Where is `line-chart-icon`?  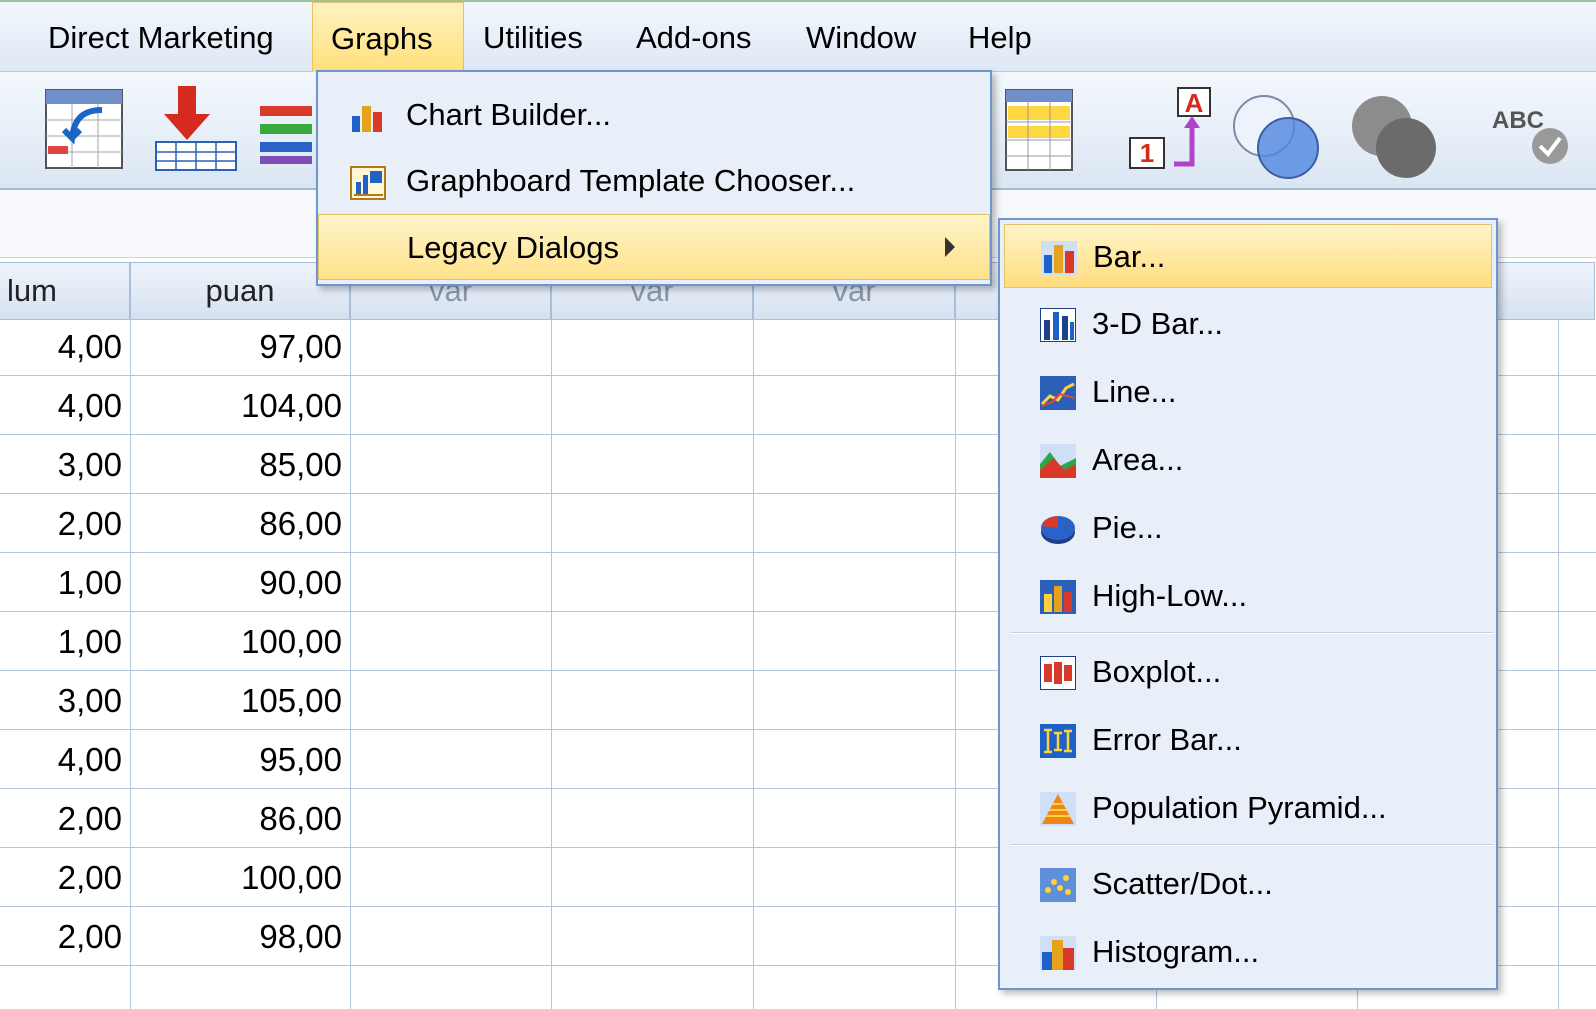
line-chart-icon is located at coordinates (1058, 393).